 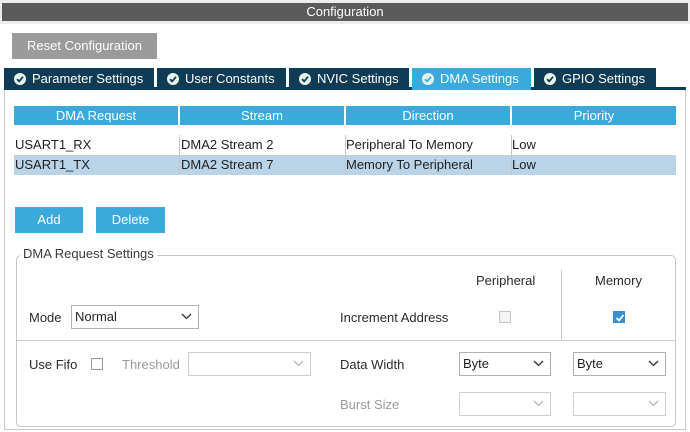 I want to click on row-divider, so click(x=346, y=340).